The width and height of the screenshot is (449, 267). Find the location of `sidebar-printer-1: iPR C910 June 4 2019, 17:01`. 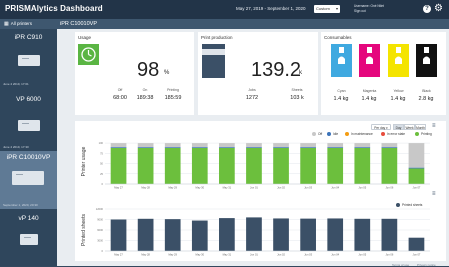

sidebar-printer-1: iPR C910 June 4 2019, 17:01 is located at coordinates (28, 58).